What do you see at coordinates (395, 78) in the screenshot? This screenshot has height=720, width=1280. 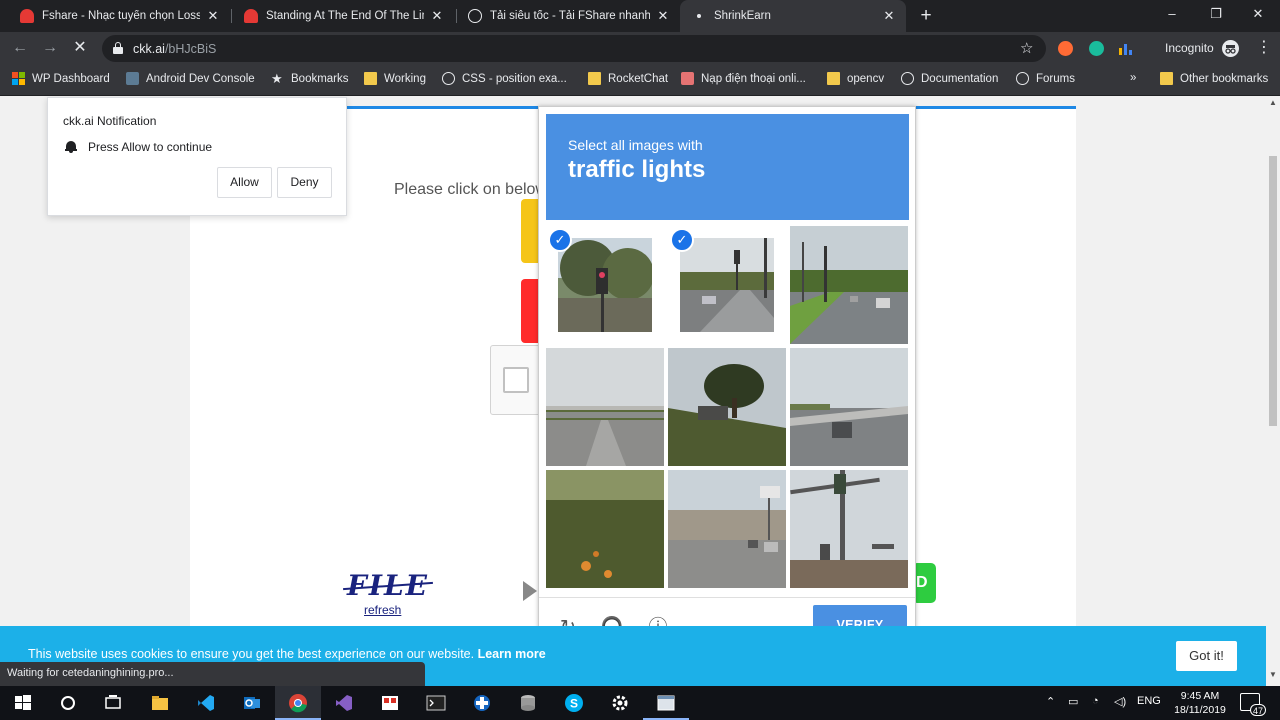 I see `bookmark-working: Working` at bounding box center [395, 78].